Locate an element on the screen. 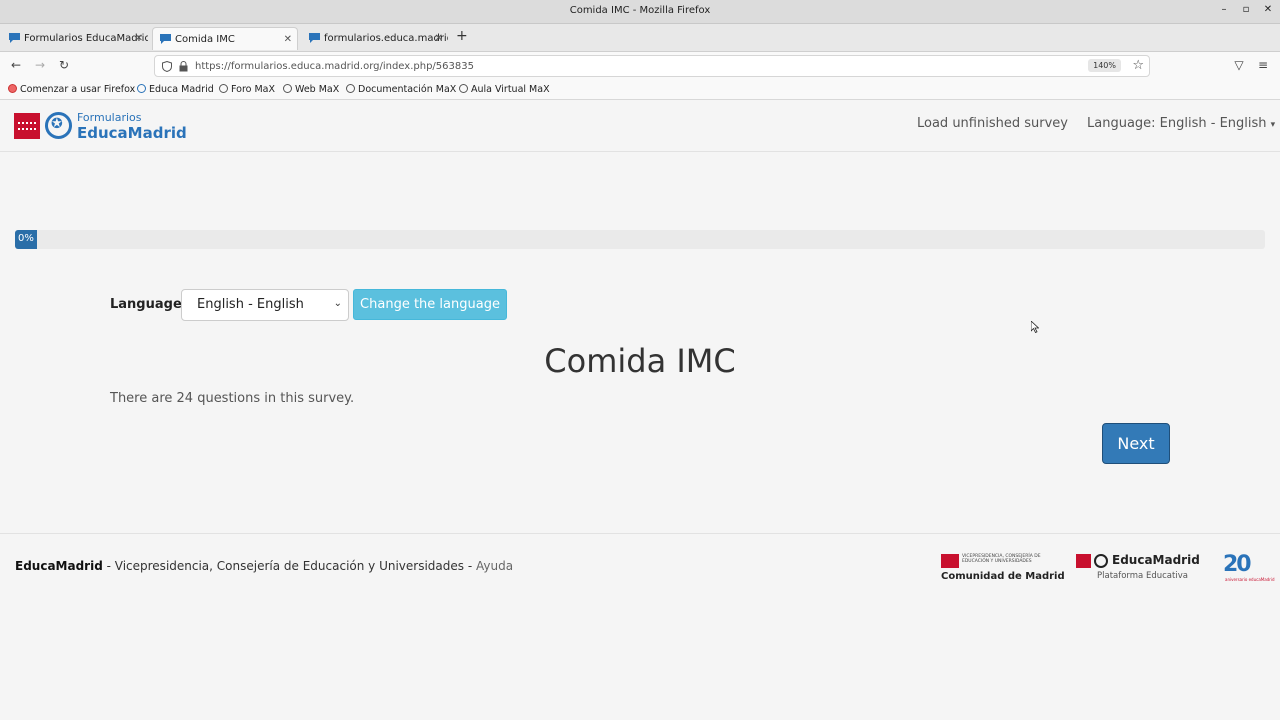  anniversary-number: 20 is located at coordinates (1237, 564).